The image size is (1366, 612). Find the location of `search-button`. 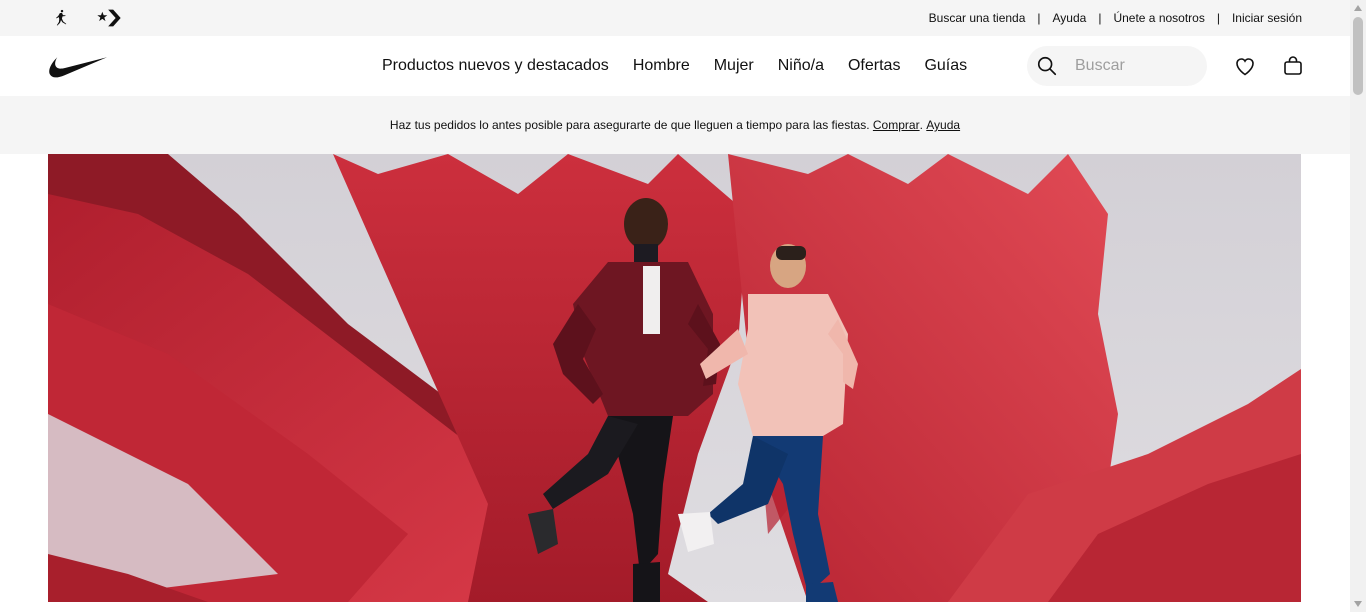

search-button is located at coordinates (1047, 66).